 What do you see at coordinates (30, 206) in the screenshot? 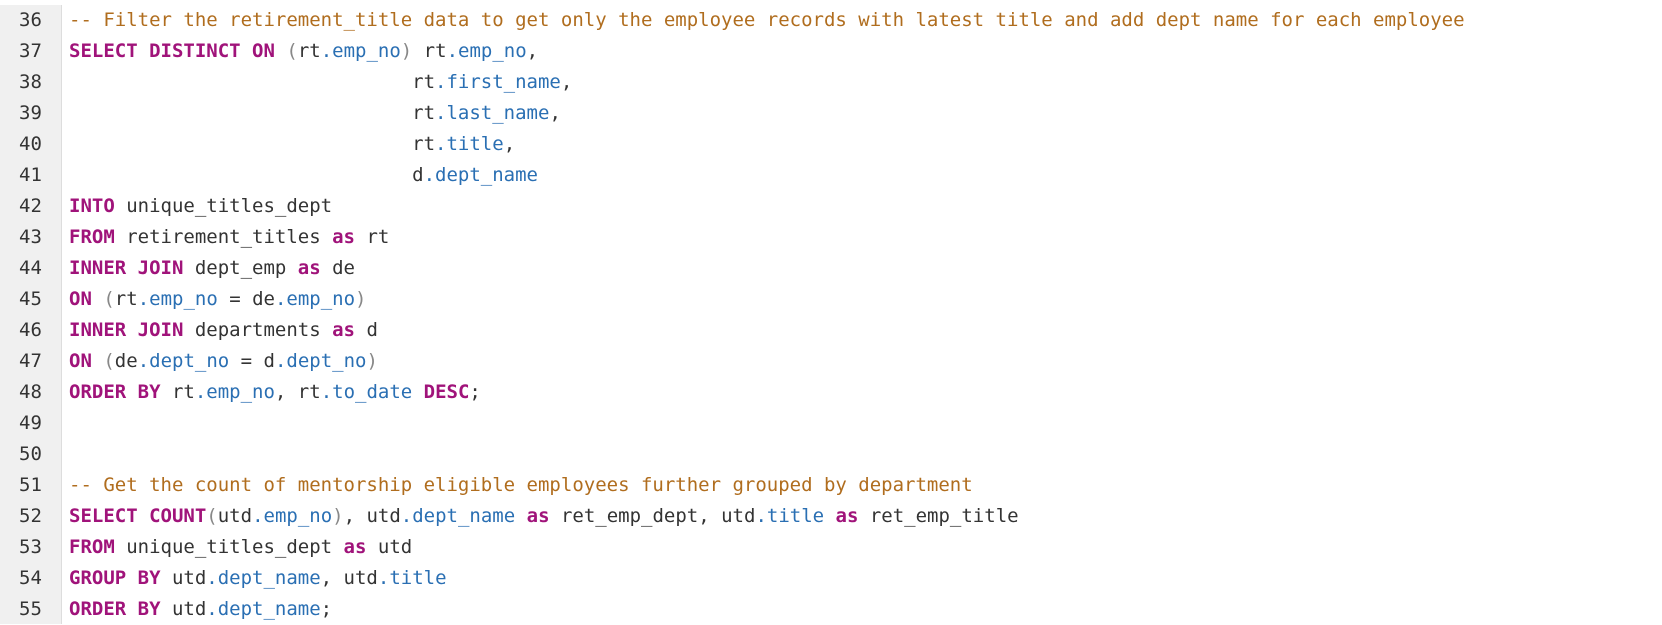
I see `line-number: 42` at bounding box center [30, 206].